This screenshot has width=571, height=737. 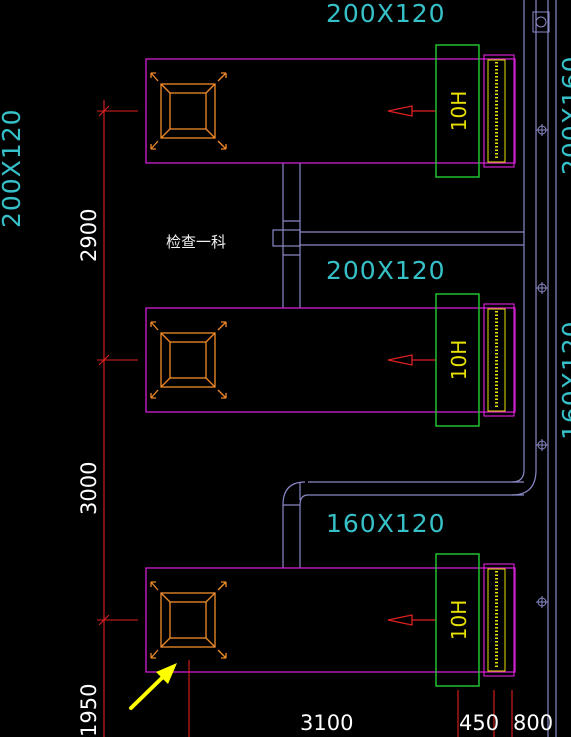 I want to click on room-3: 10H, so click(x=330, y=620).